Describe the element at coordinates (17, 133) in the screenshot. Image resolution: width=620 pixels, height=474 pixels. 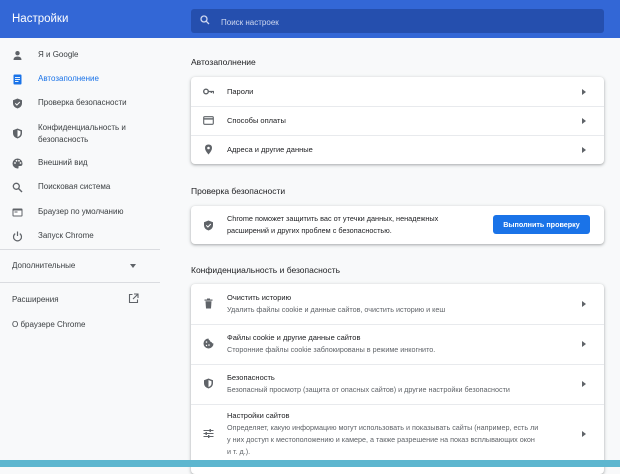
I see `shield-icon` at that location.